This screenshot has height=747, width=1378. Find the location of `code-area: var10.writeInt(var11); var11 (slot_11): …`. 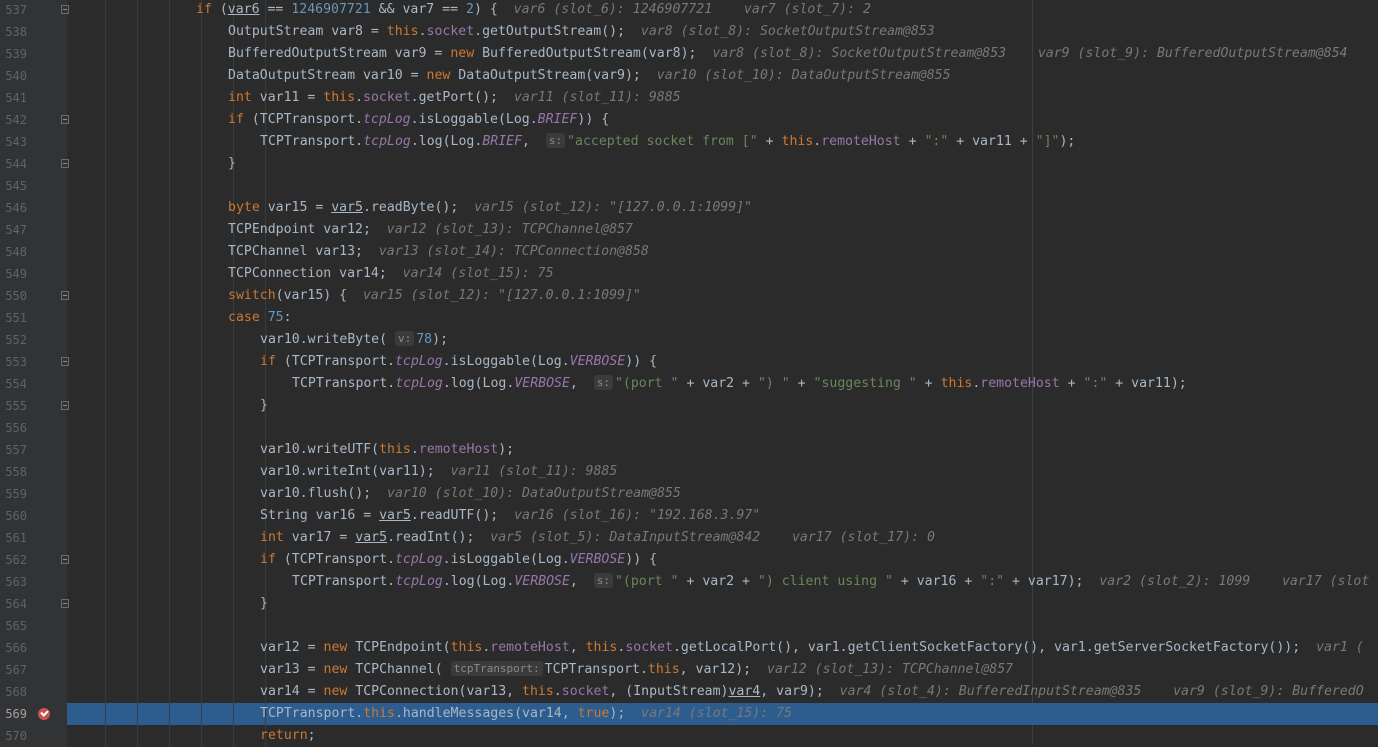

code-area: var10.writeInt(var11); var11 (slot_11): … is located at coordinates (722, 472).